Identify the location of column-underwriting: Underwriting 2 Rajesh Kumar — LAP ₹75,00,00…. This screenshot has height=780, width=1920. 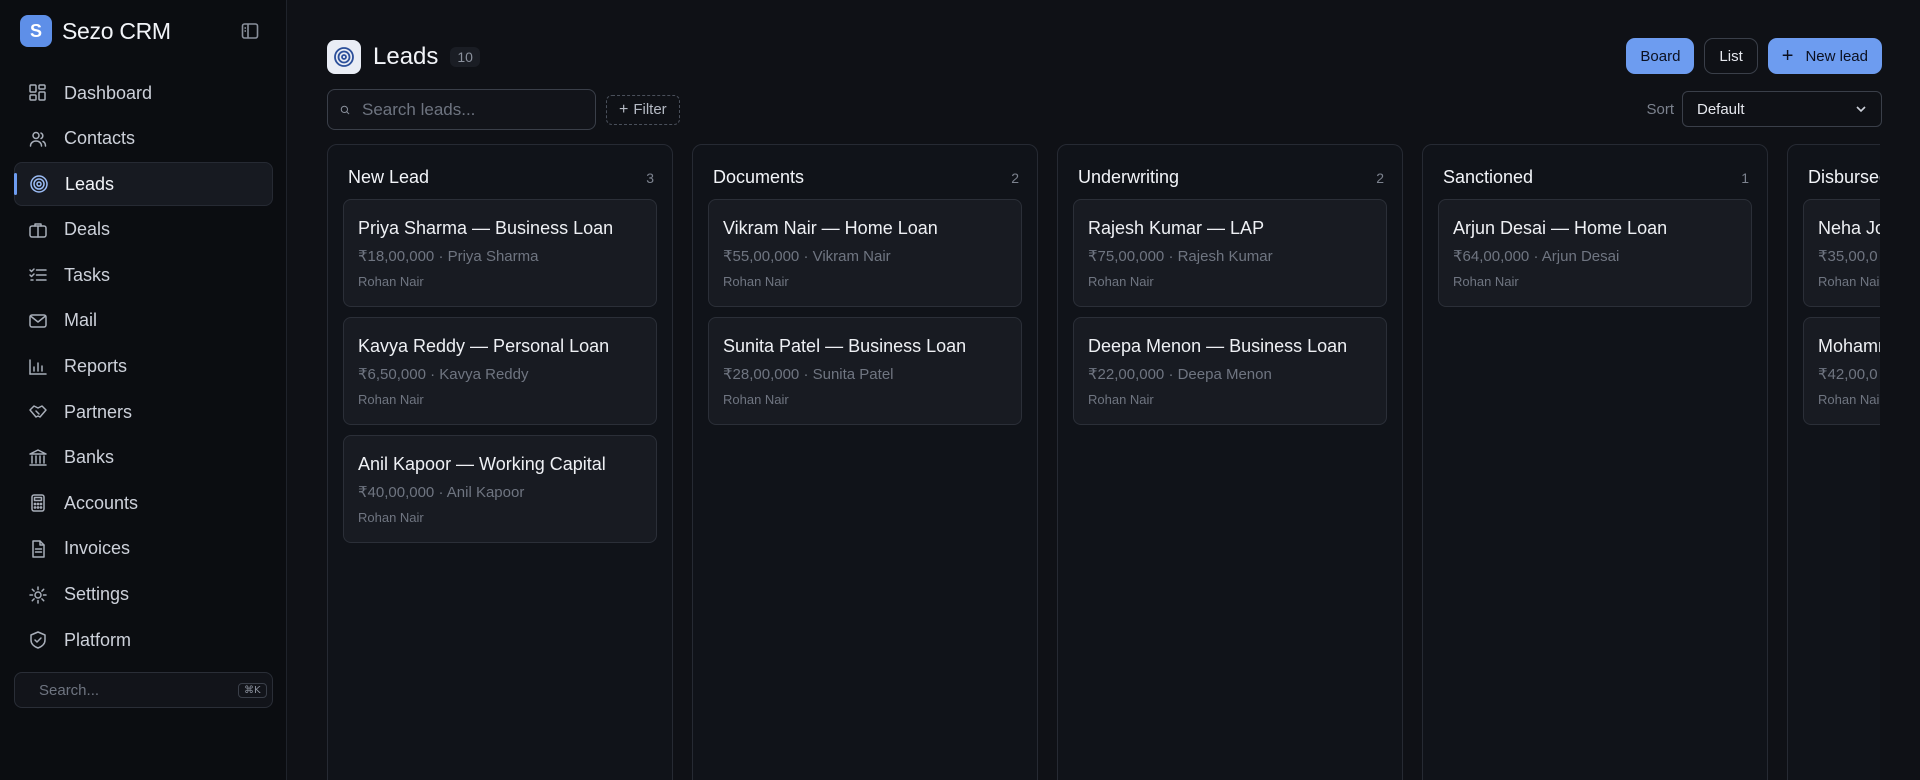
(1230, 462).